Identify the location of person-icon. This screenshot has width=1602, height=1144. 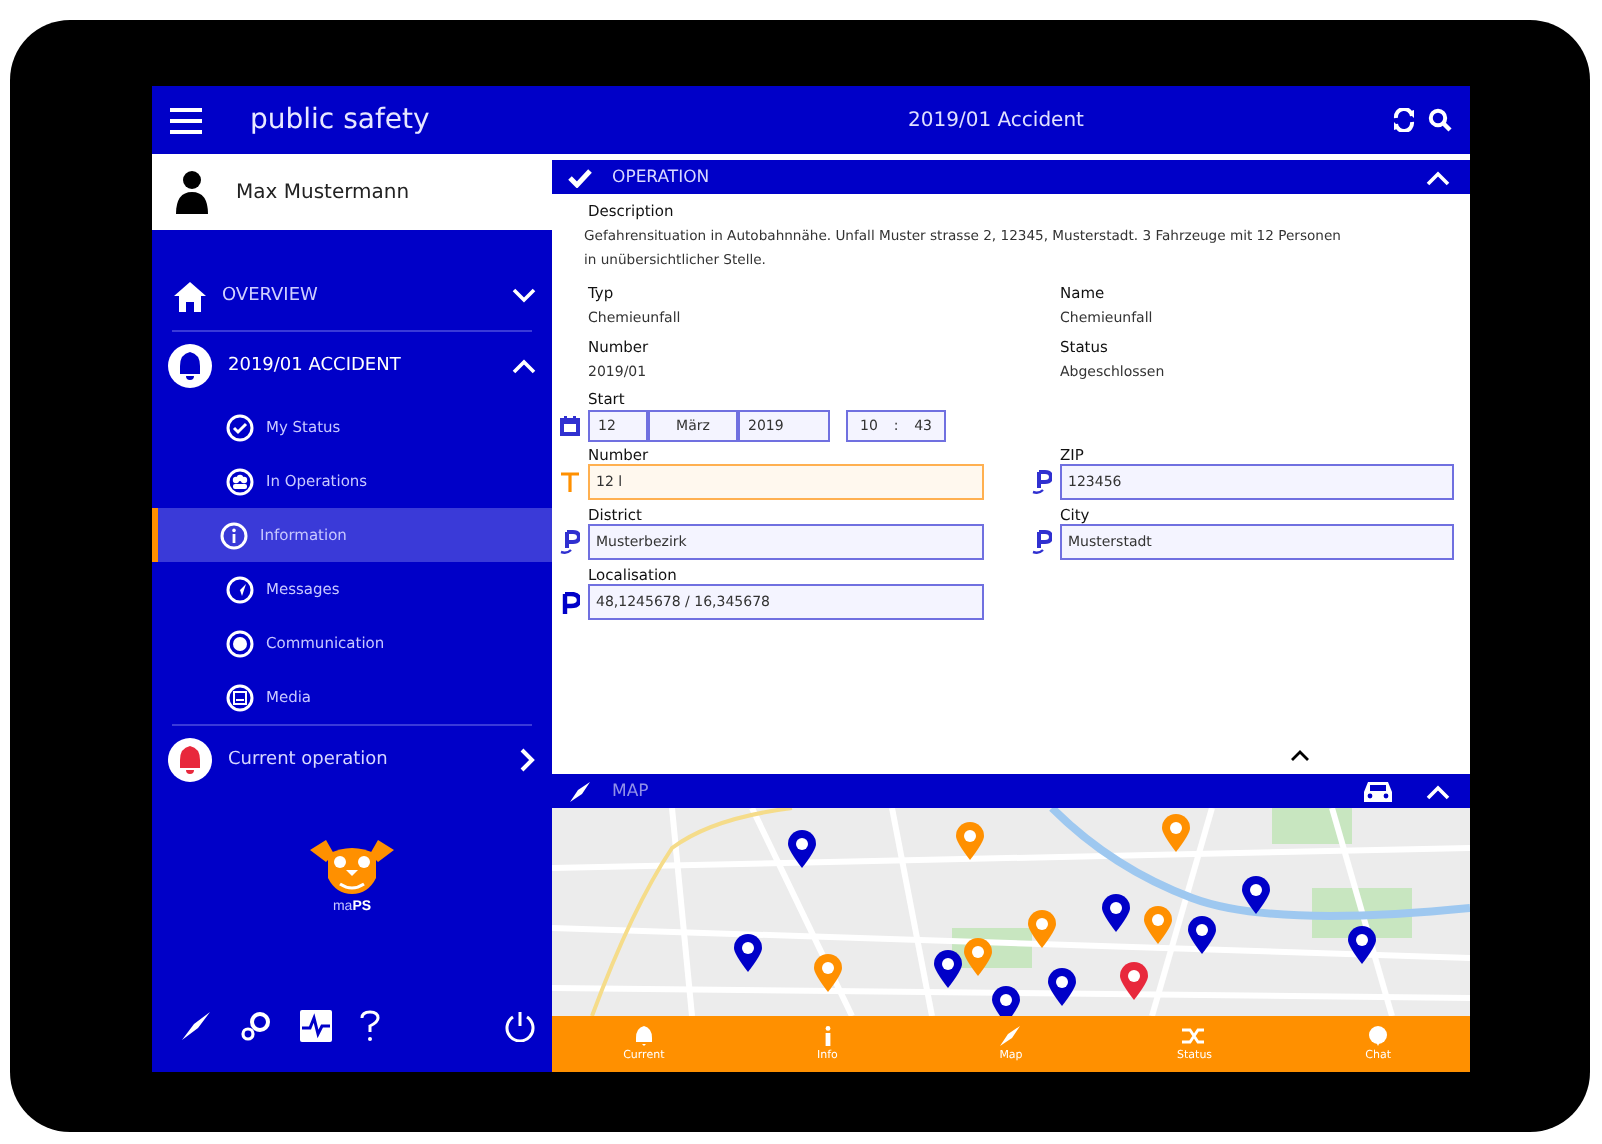
(192, 192).